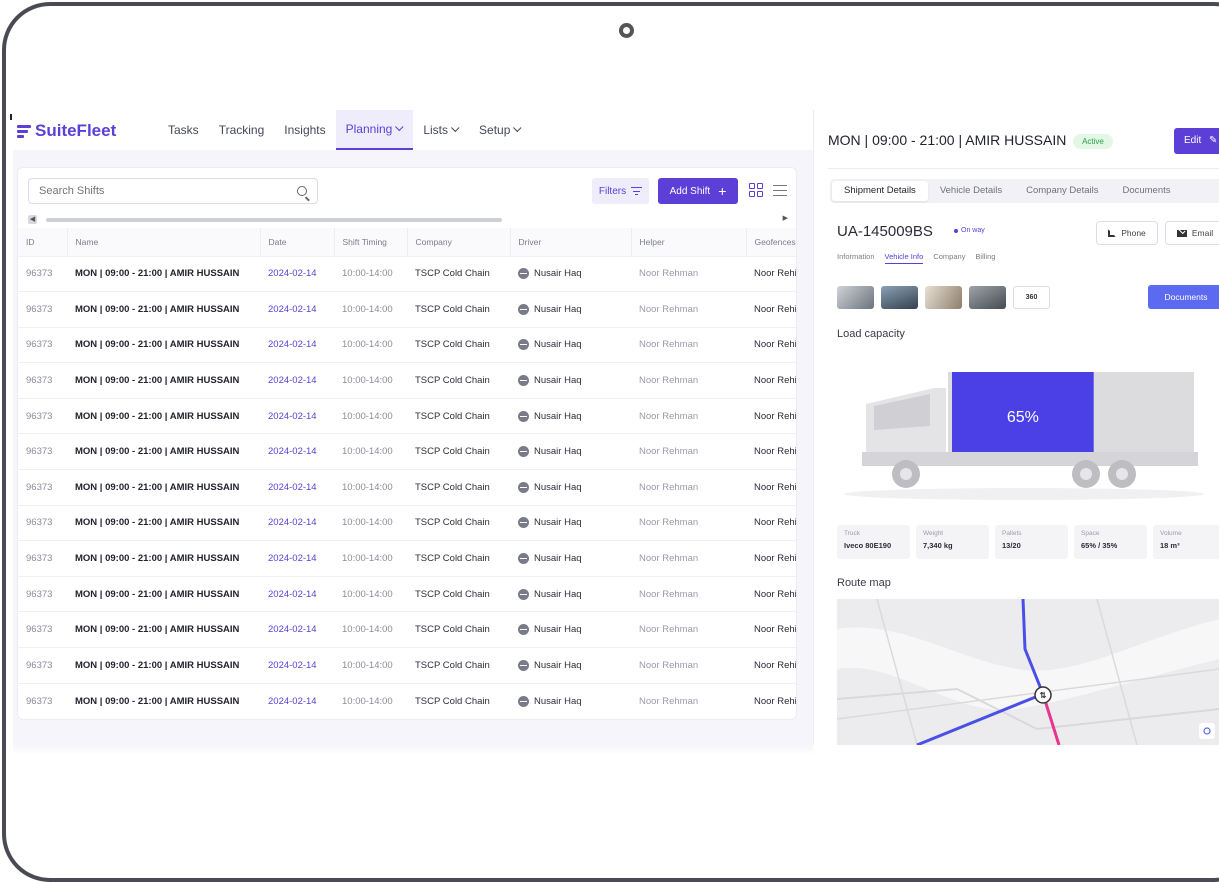  I want to click on camera-icon, so click(626, 30).